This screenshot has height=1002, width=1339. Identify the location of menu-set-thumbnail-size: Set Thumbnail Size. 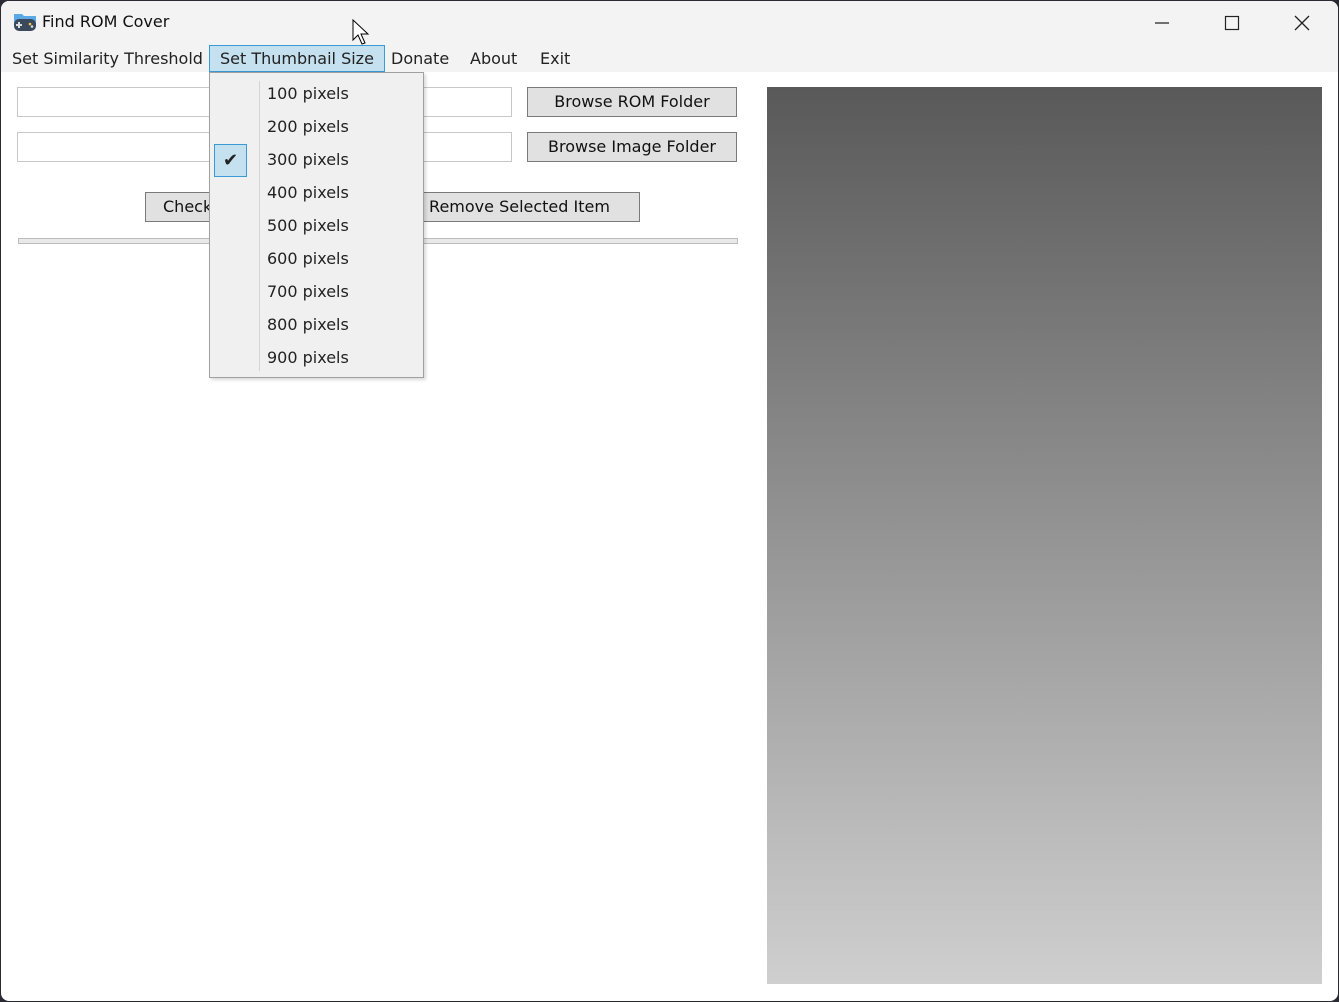
(297, 58).